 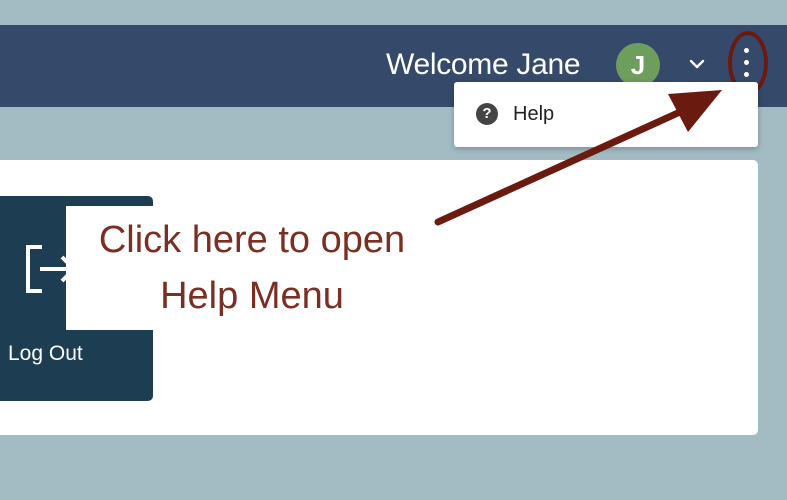 What do you see at coordinates (252, 296) in the screenshot?
I see `annotation-line-2: Help Menu` at bounding box center [252, 296].